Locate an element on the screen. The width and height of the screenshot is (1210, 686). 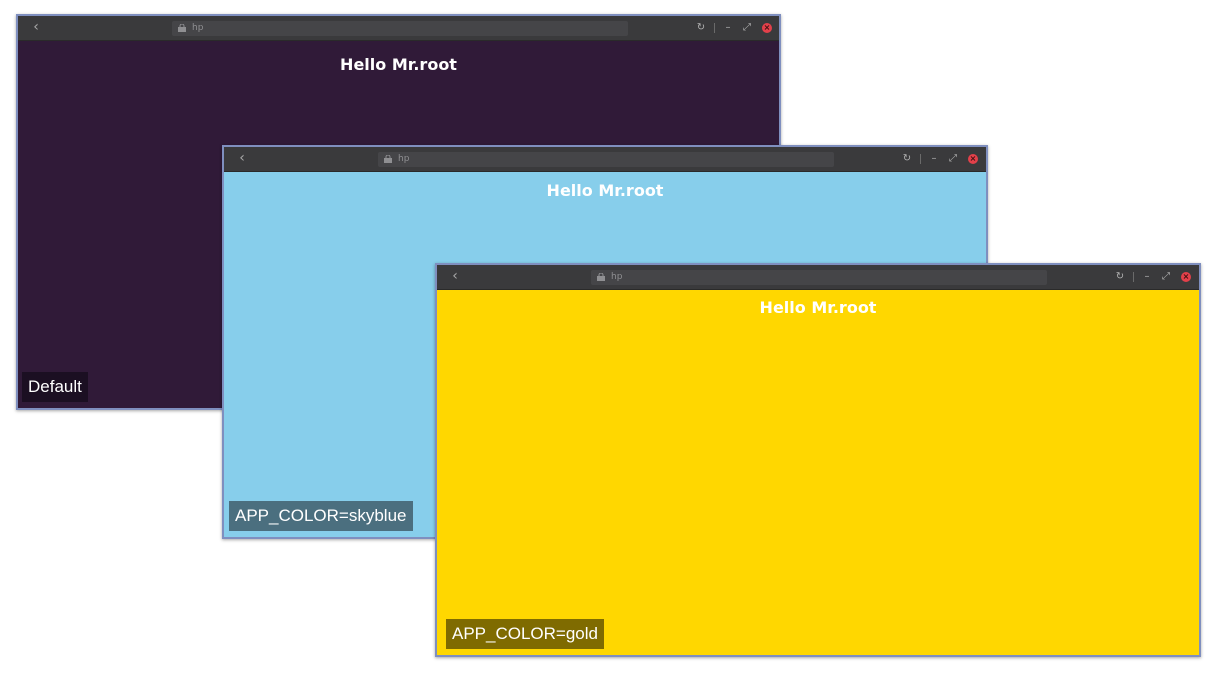
window-label-skyblue: APP_COLOR=skyblue is located at coordinates (321, 516).